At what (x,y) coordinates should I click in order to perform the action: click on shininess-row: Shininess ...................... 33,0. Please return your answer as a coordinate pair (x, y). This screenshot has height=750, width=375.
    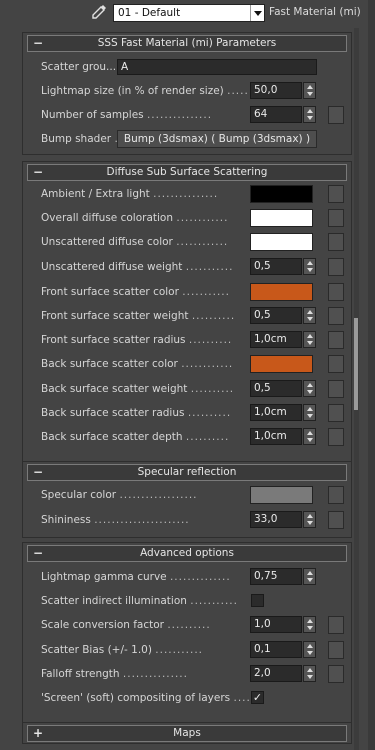
    Looking at the image, I should click on (188, 520).